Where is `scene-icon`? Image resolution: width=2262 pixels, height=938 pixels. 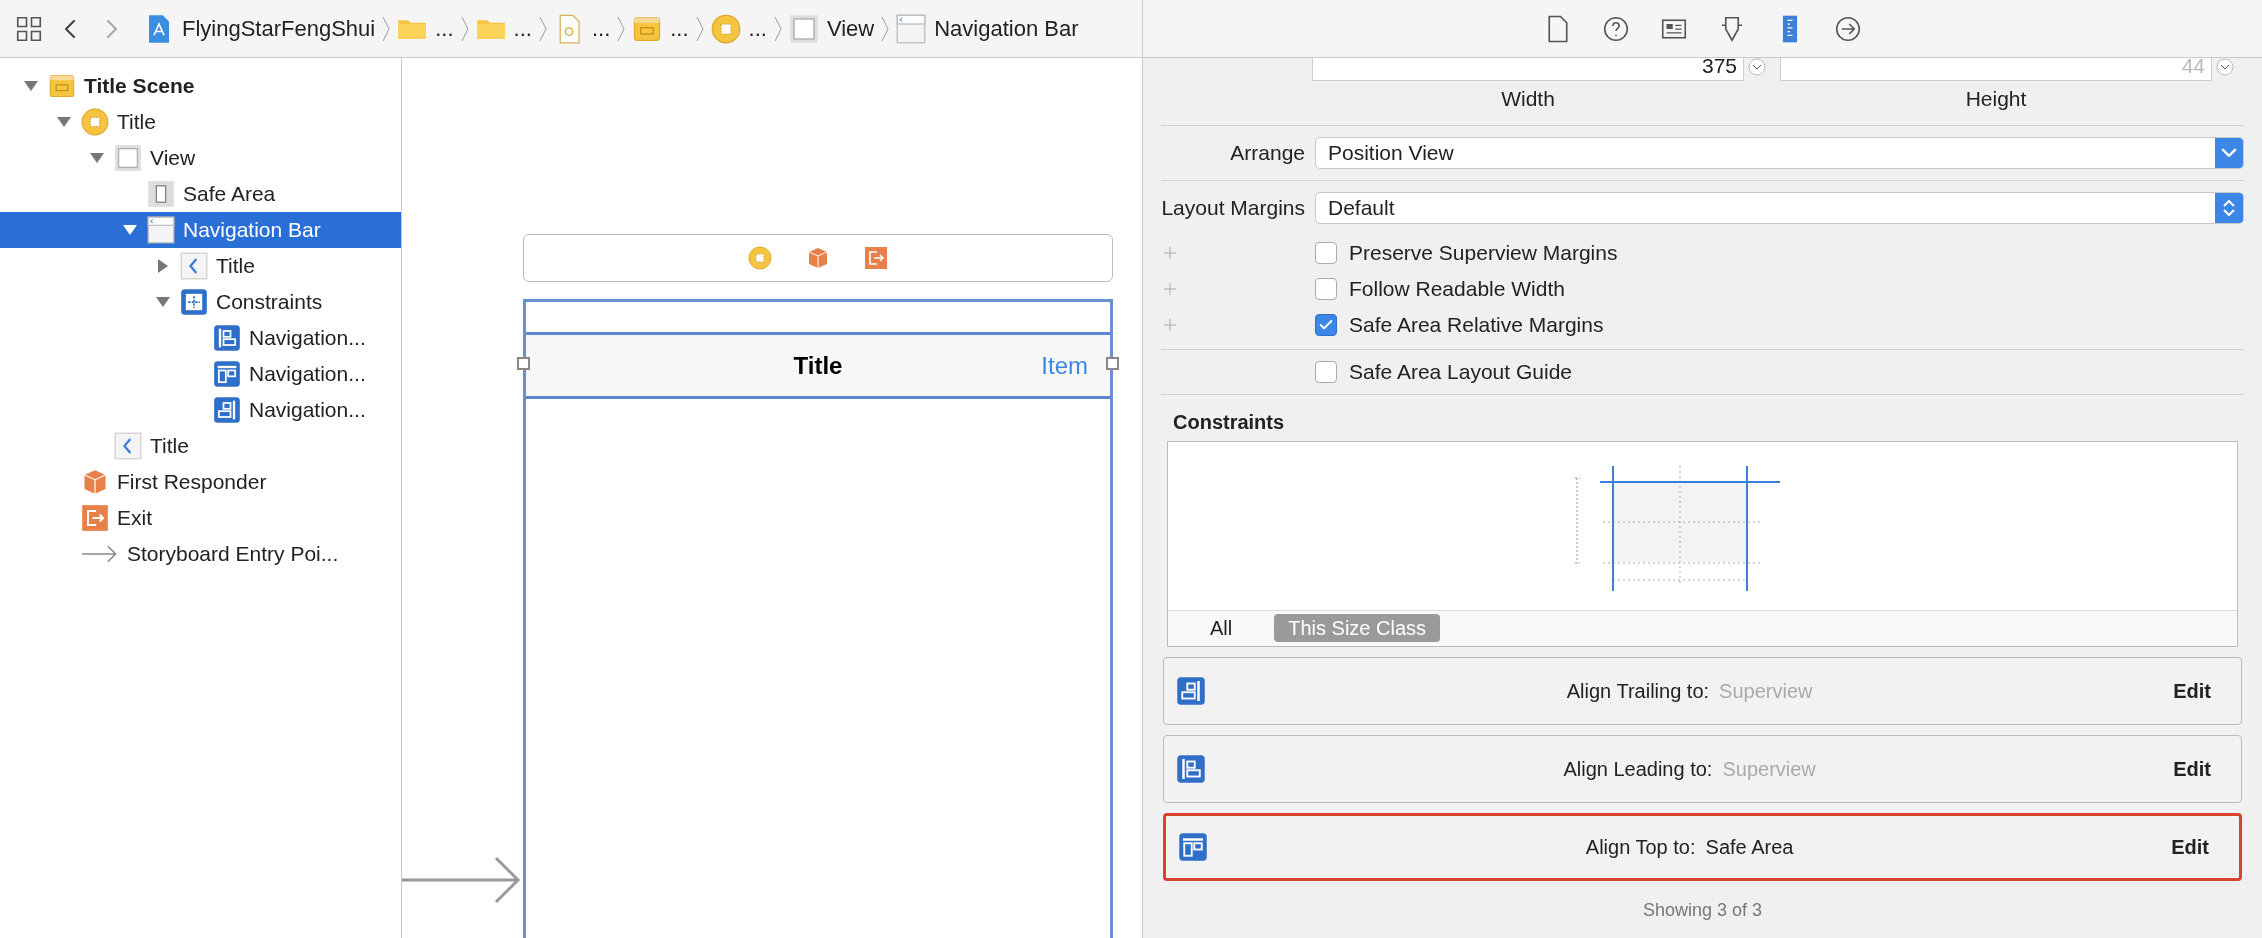 scene-icon is located at coordinates (62, 86).